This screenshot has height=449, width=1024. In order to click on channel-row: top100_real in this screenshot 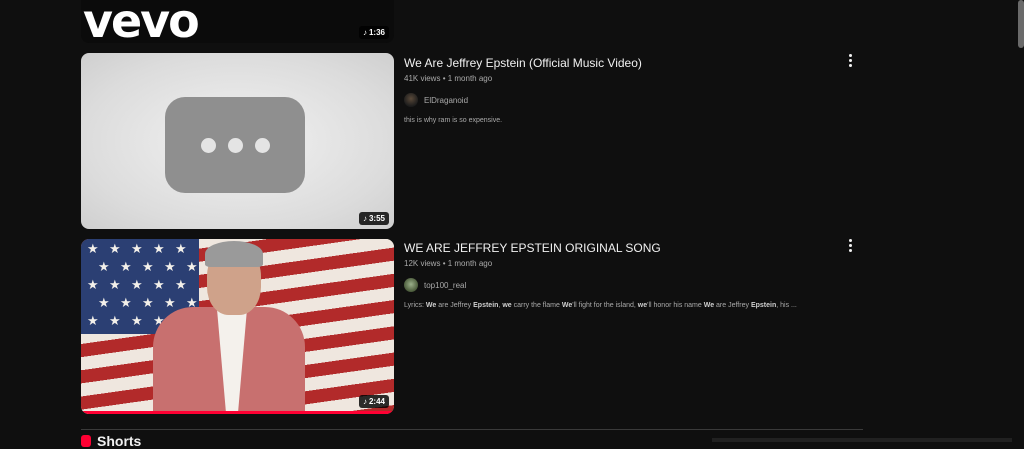, I will do `click(624, 285)`.